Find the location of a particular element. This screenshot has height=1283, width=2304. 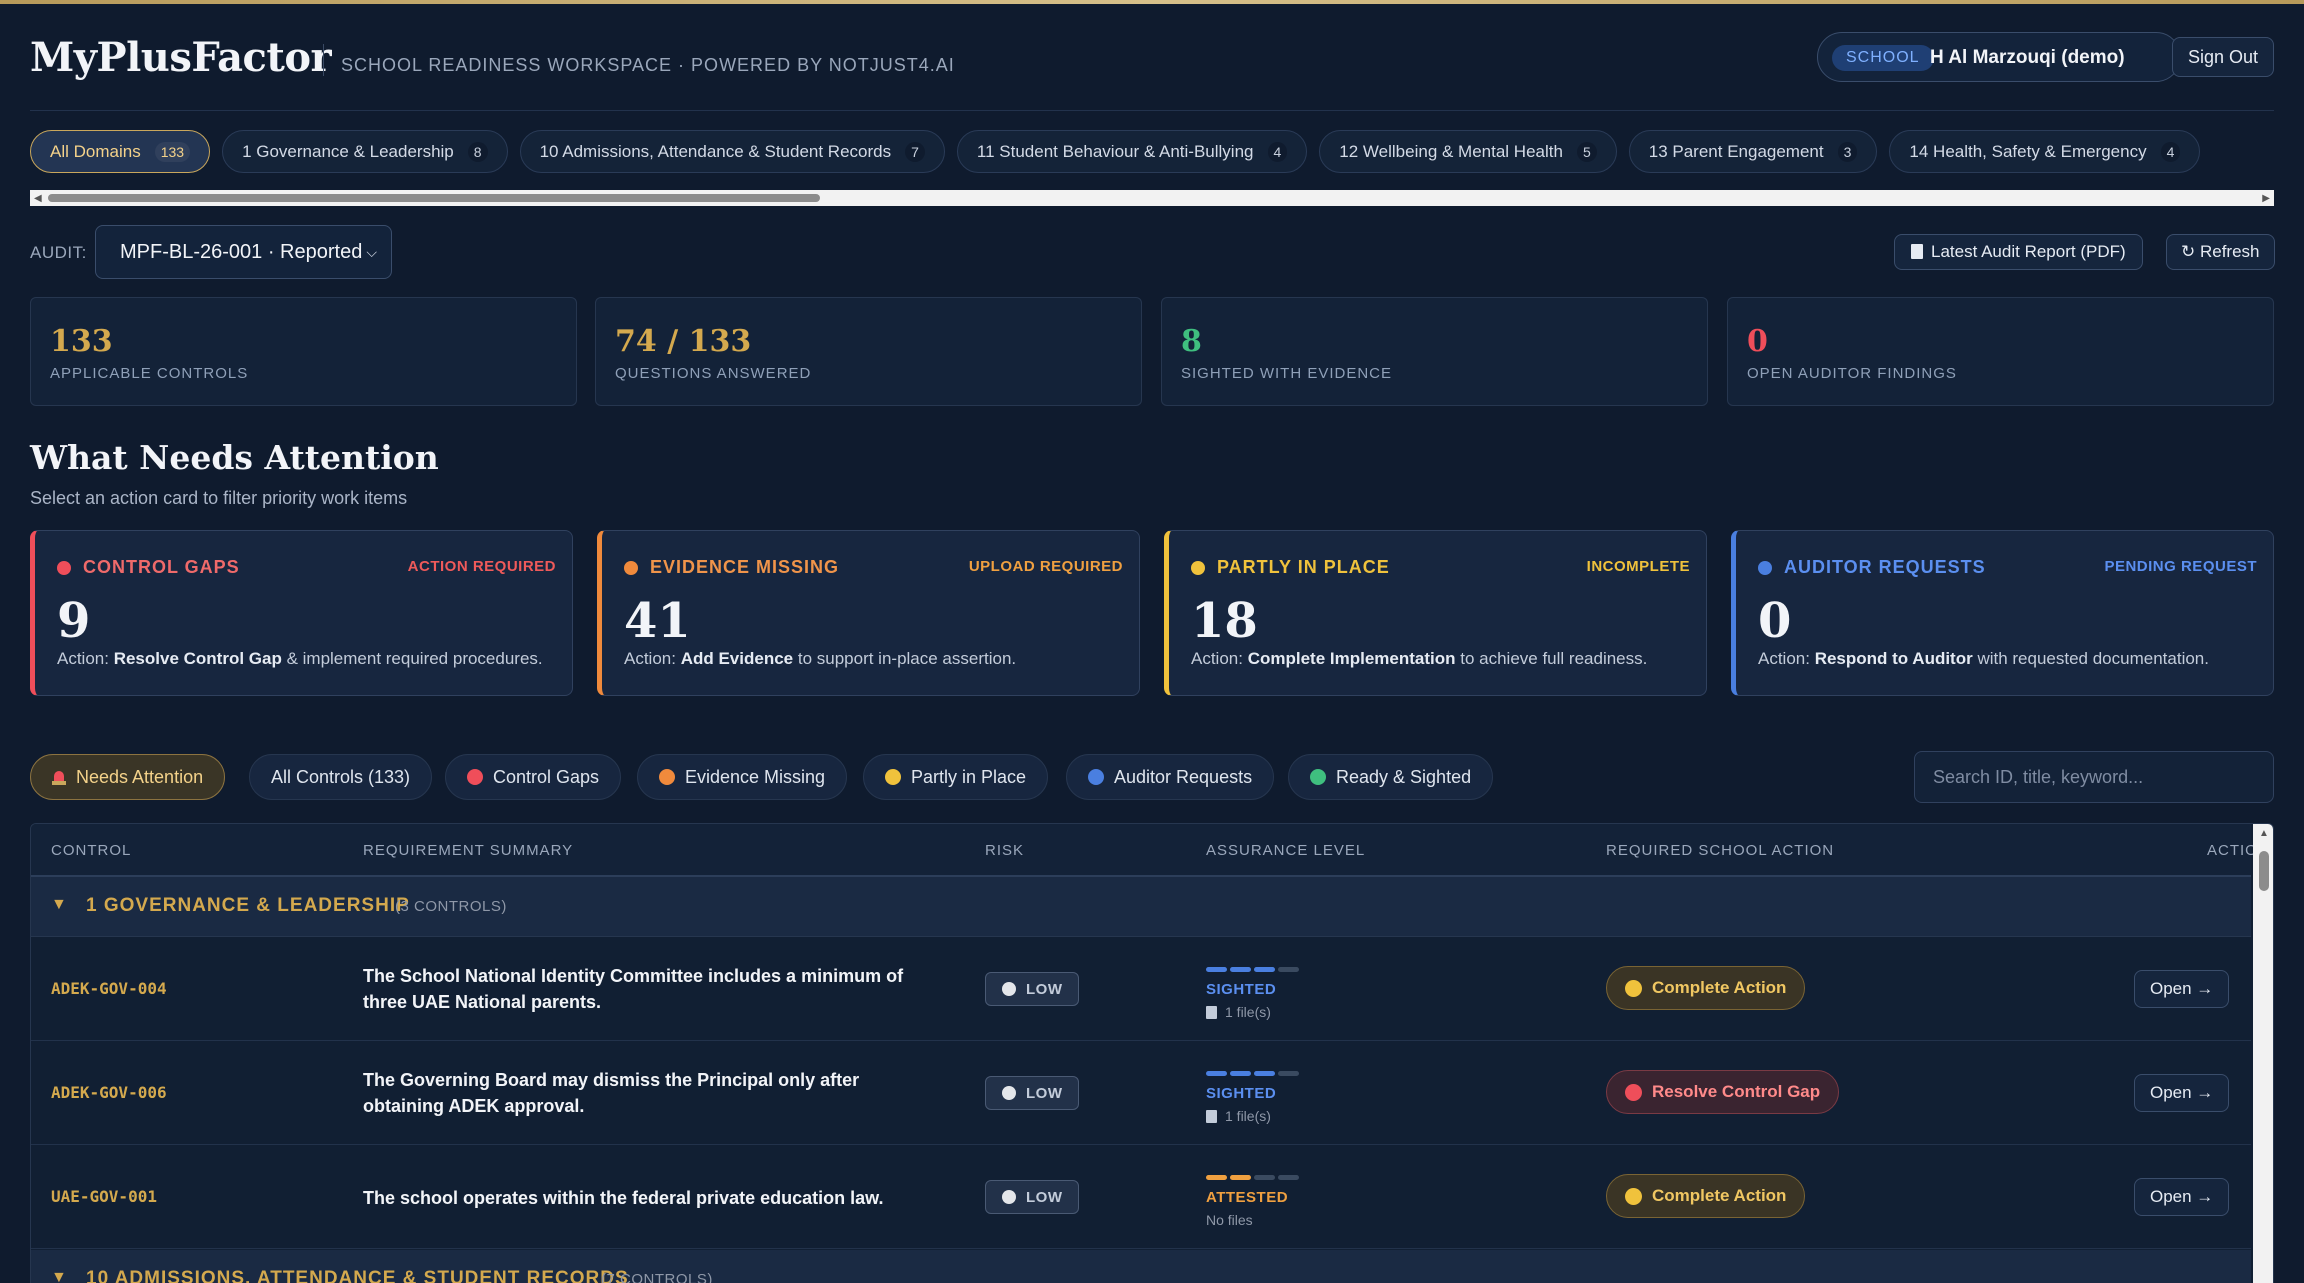

stat-label: OPEN AUDITOR FINDINGS is located at coordinates (1852, 373).